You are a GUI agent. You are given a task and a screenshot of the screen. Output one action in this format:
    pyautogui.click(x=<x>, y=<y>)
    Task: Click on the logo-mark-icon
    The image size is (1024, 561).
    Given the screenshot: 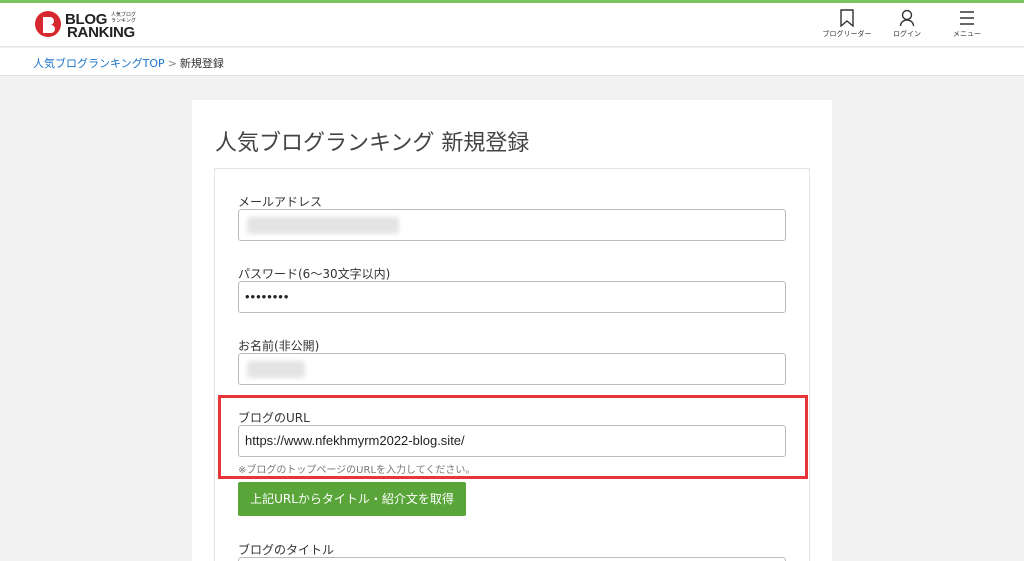 What is the action you would take?
    pyautogui.click(x=48, y=24)
    